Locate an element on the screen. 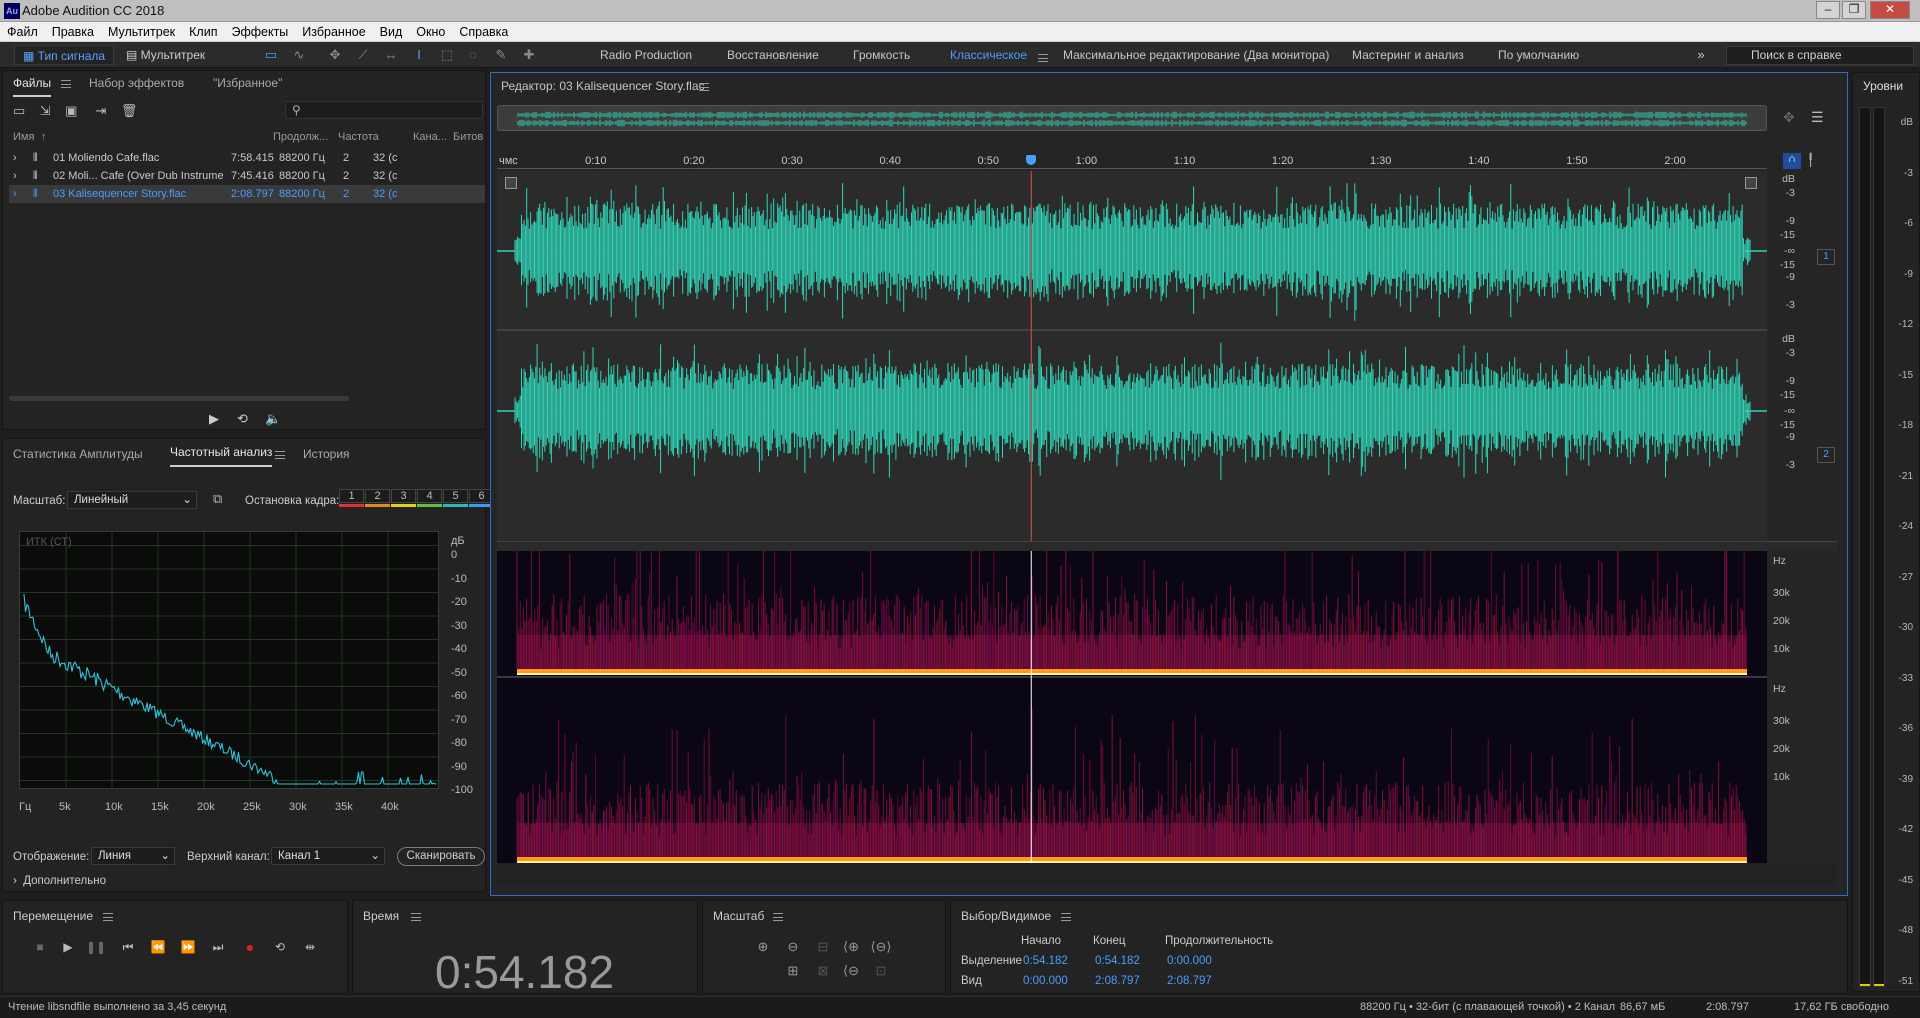 The height and width of the screenshot is (1018, 1920). files-horizontal-scrollbar is located at coordinates (179, 398).